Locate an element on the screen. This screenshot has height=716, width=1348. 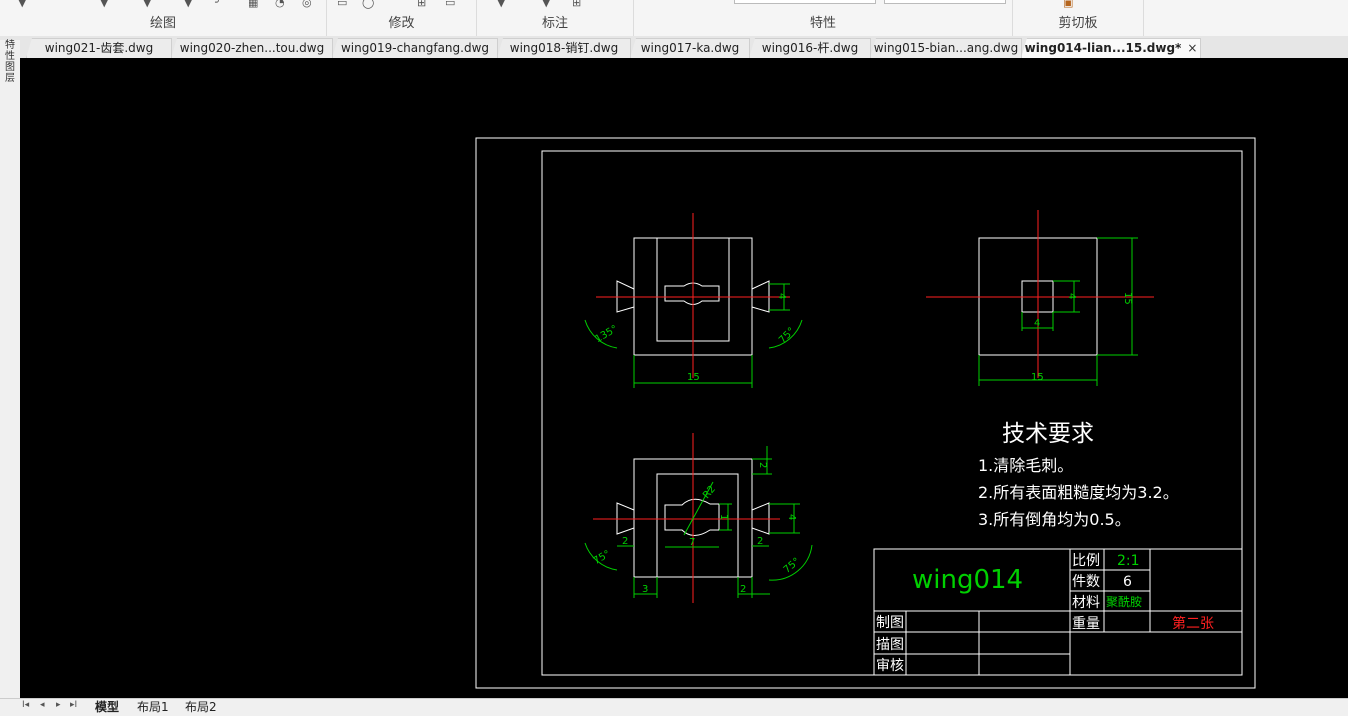
document-tab: wing020-zhen...tou.dwg is located at coordinates (252, 48).